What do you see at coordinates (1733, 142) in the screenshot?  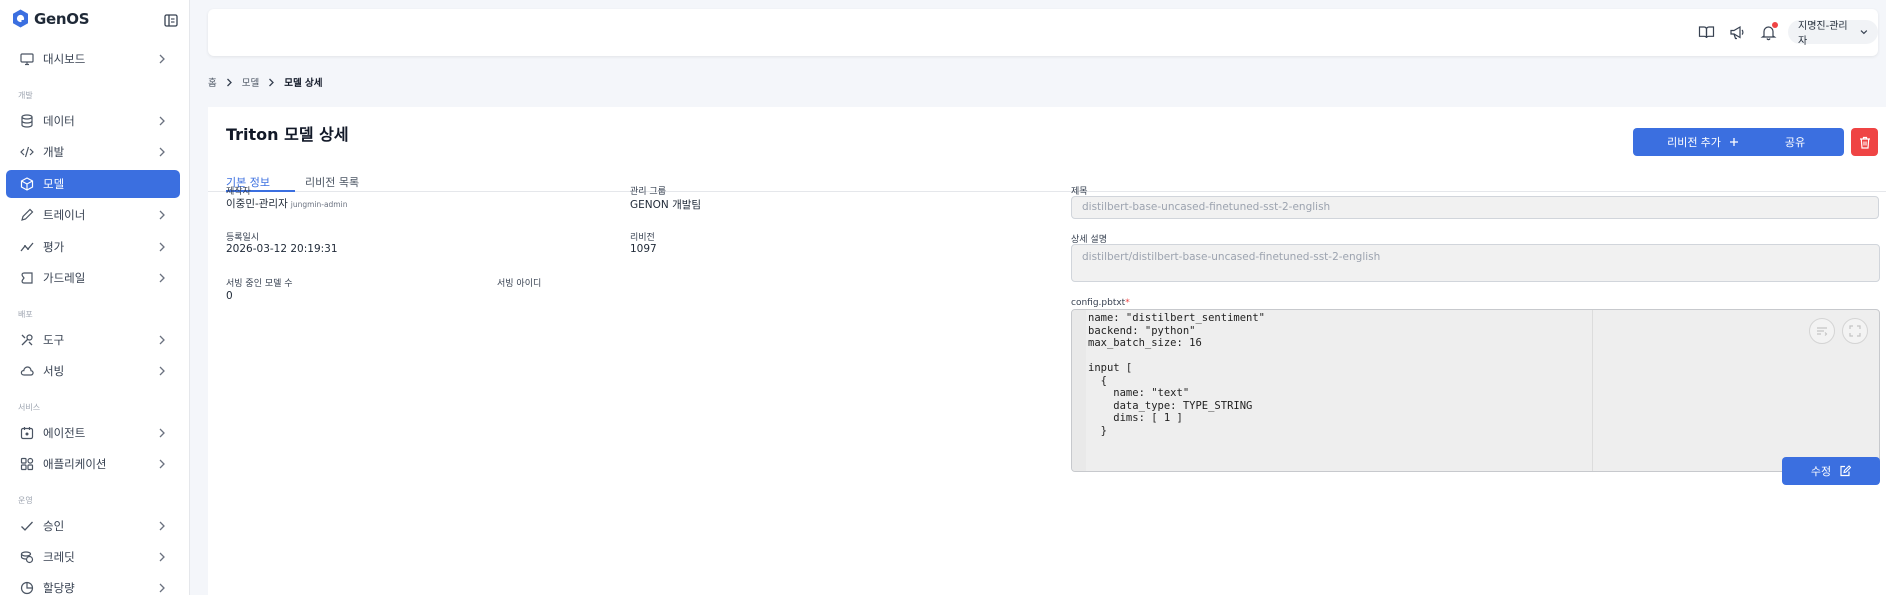 I see `plus-icon` at bounding box center [1733, 142].